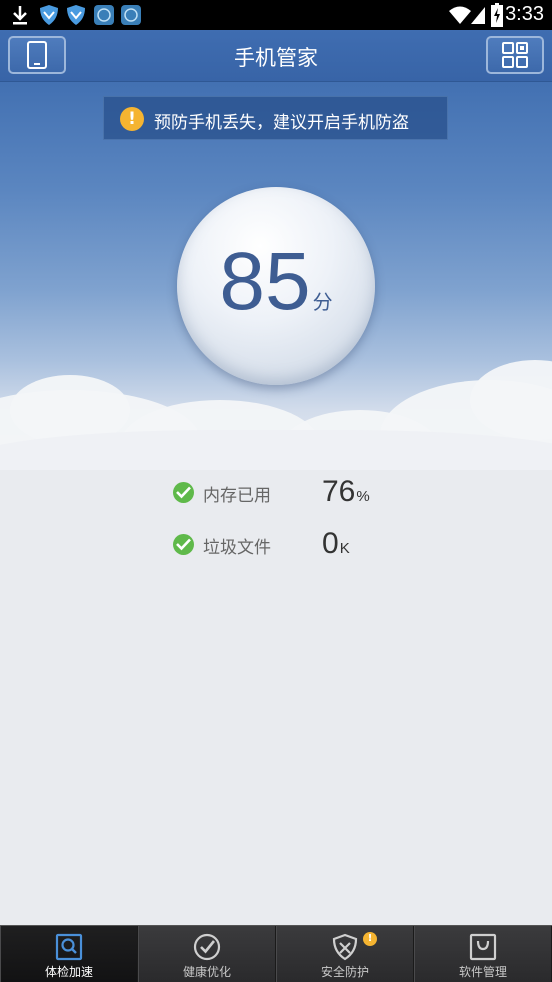  I want to click on tab-health-optimize: 健康优化, so click(207, 954).